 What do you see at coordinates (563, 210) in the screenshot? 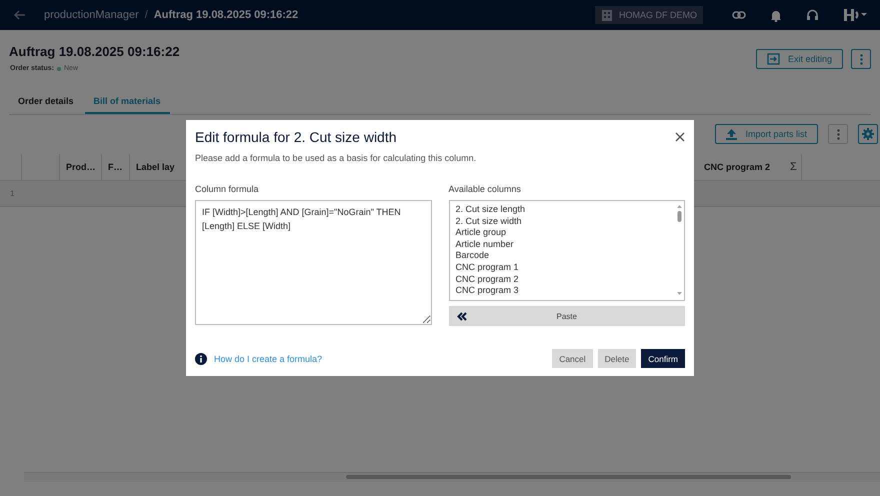
I see `list-item: 2. Cut size length` at bounding box center [563, 210].